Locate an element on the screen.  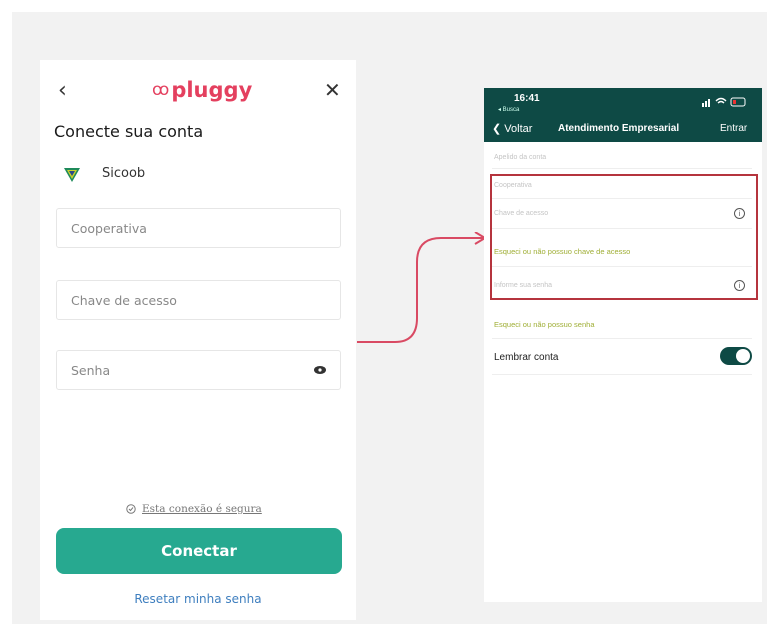
chave-acesso-placeholder: Chave de acesso is located at coordinates (124, 300).